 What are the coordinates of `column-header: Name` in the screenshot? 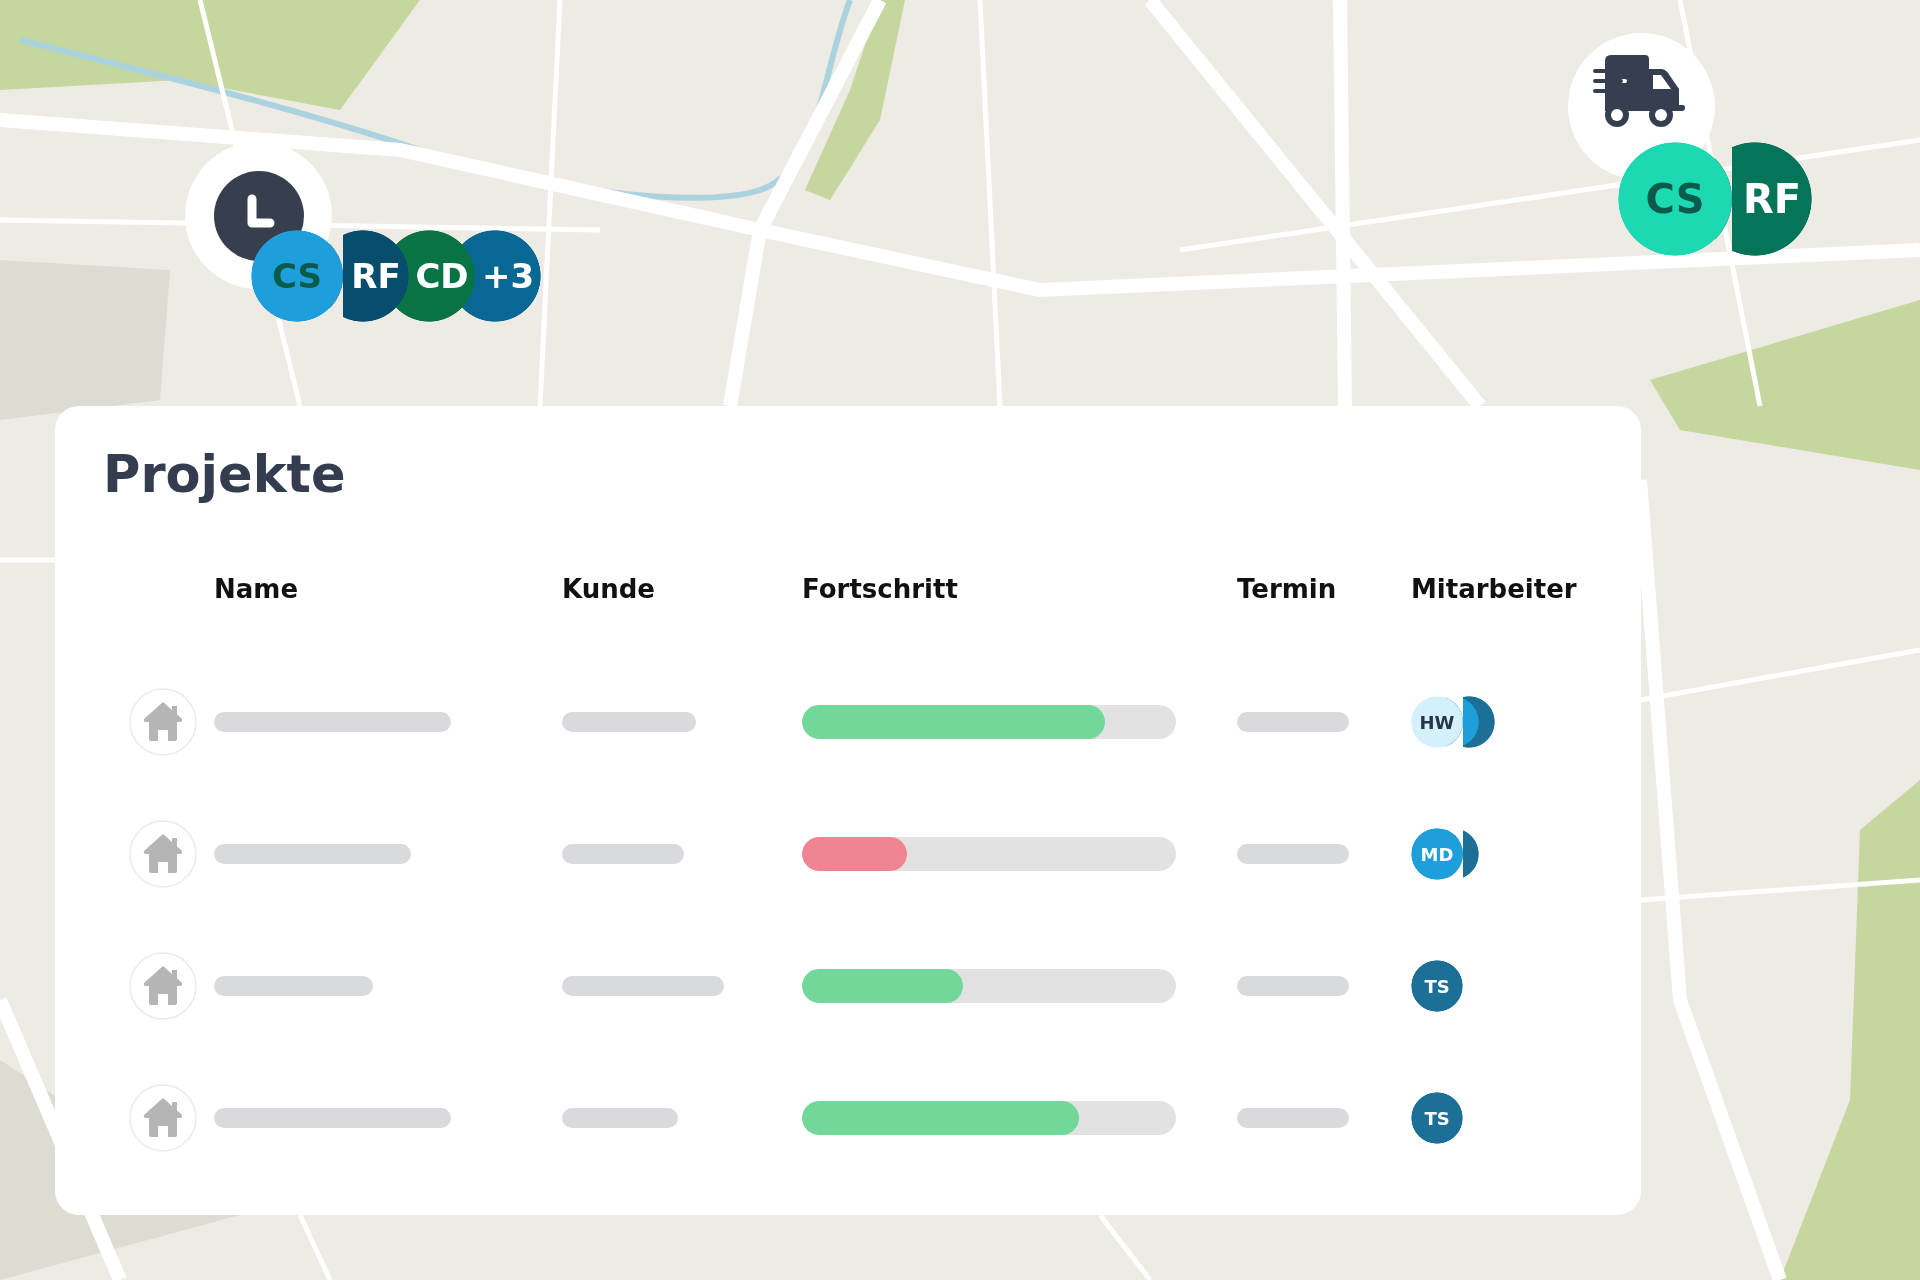 It's located at (256, 589).